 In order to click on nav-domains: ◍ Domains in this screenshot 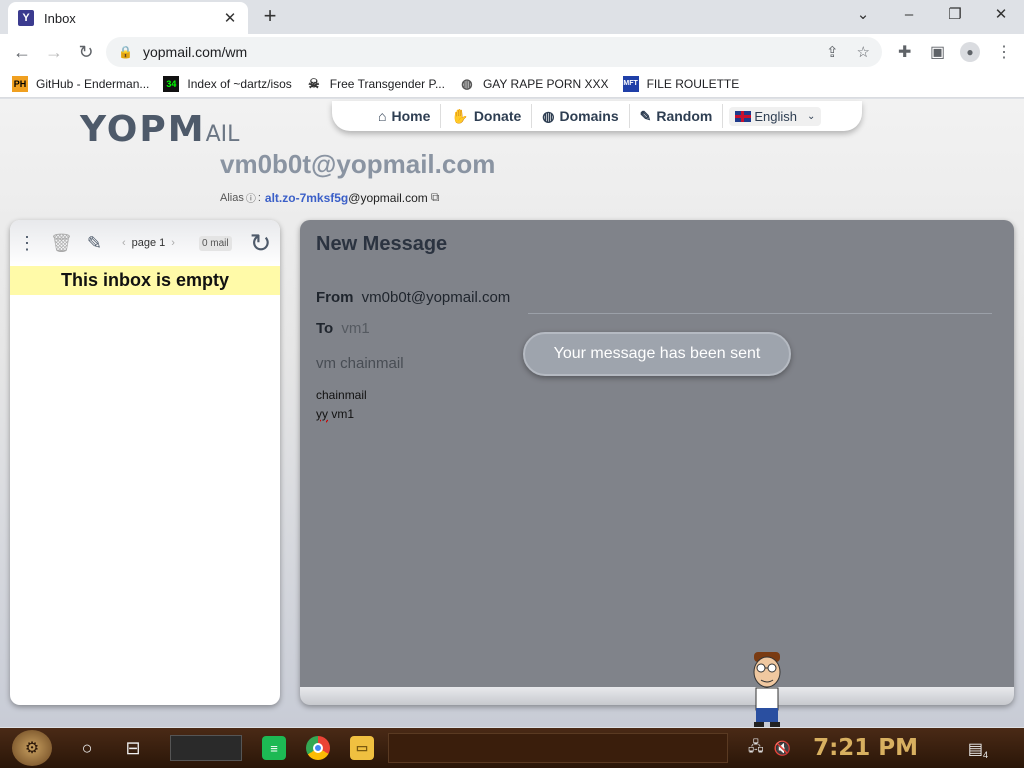, I will do `click(581, 116)`.